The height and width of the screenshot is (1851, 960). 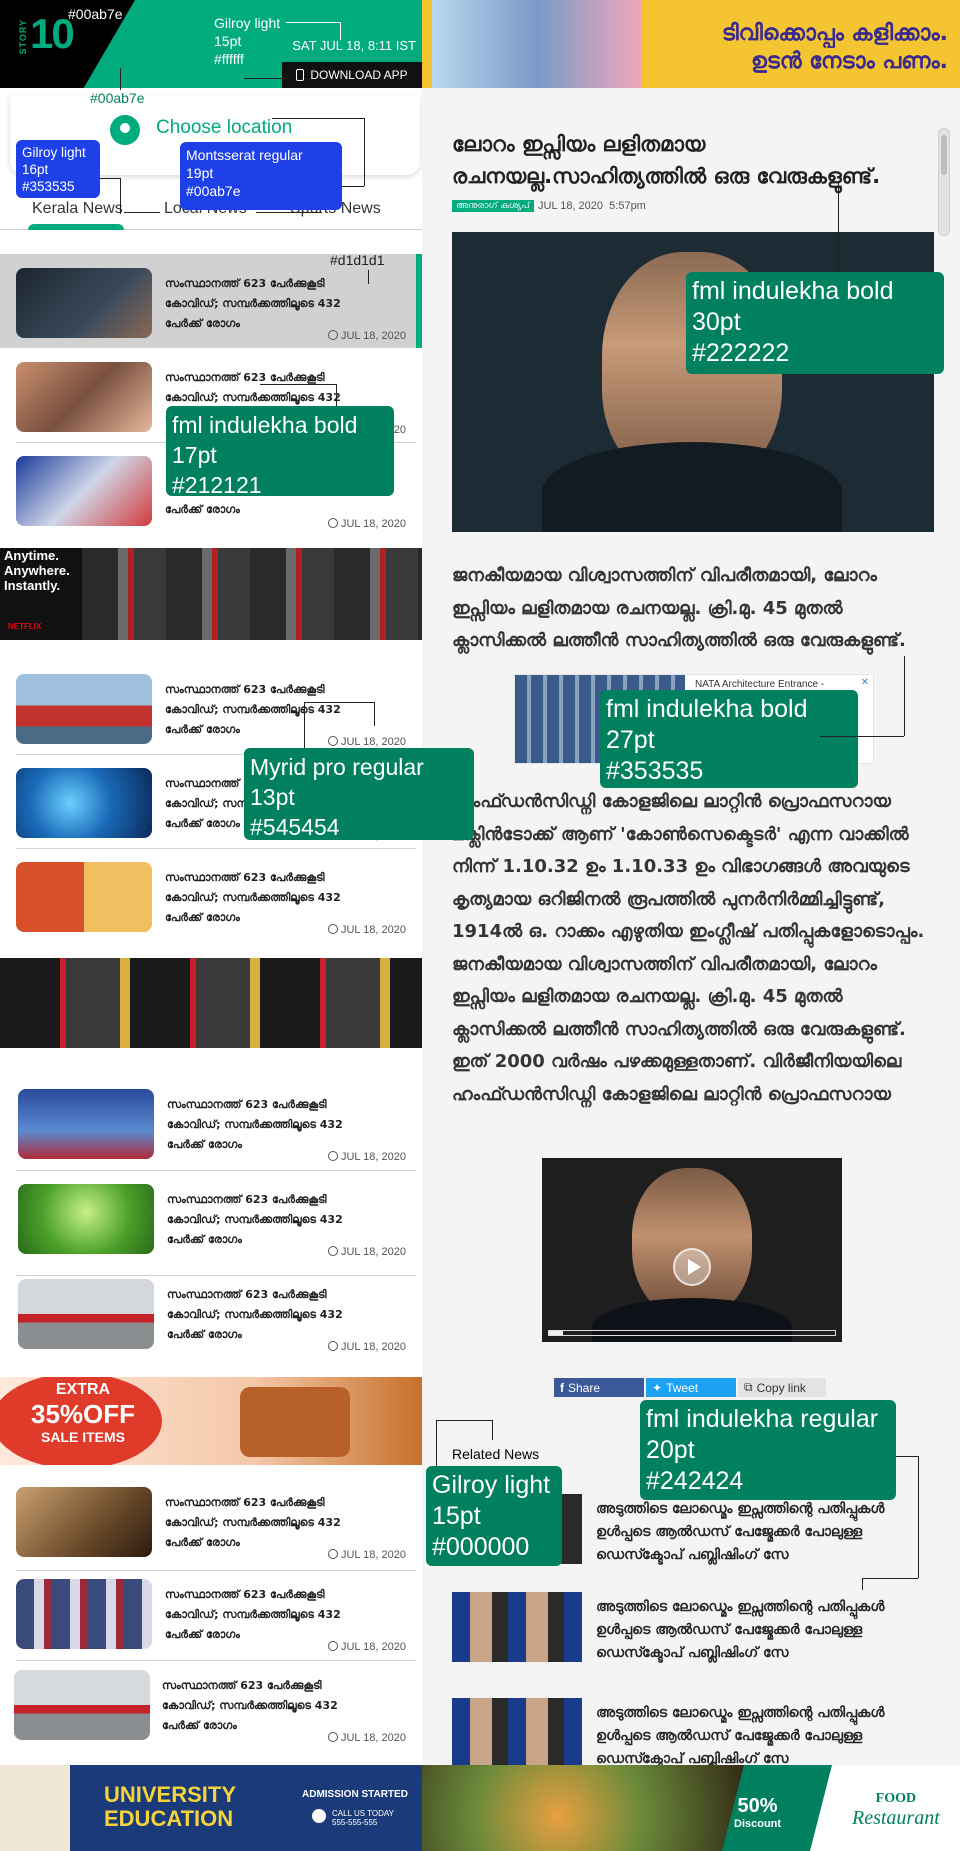 What do you see at coordinates (77, 209) in the screenshot?
I see `tab-kerala-news: Kerala News` at bounding box center [77, 209].